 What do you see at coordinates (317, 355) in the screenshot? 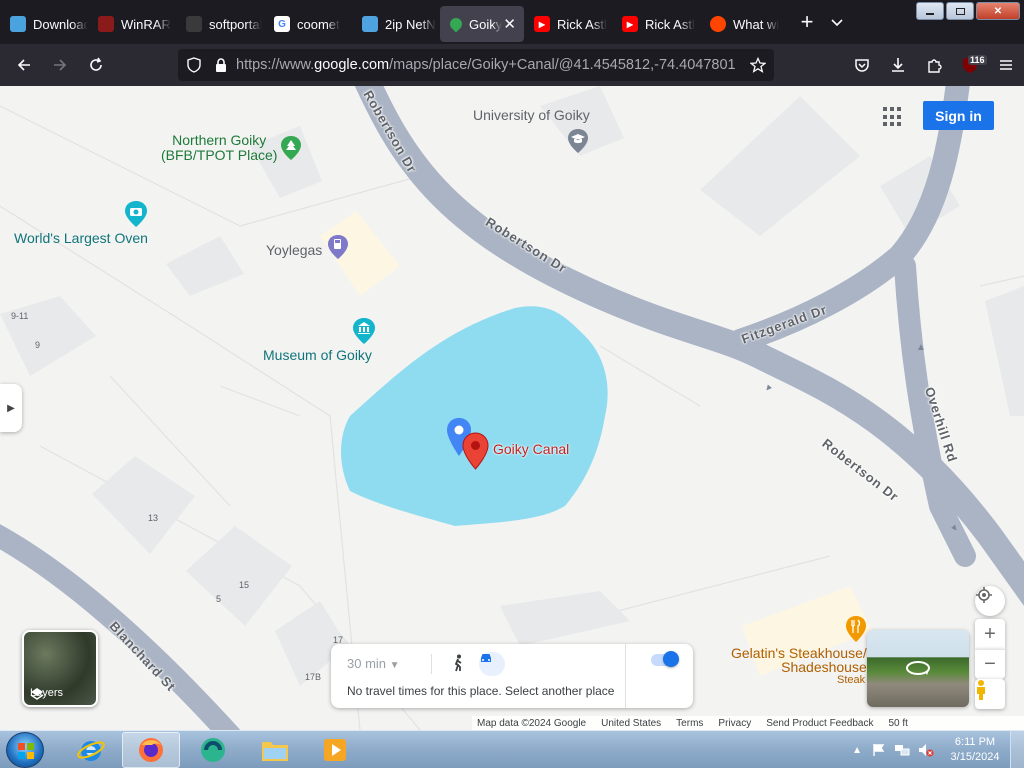
I see `poi-label-museum-of-goiky: Museum of Goiky` at bounding box center [317, 355].